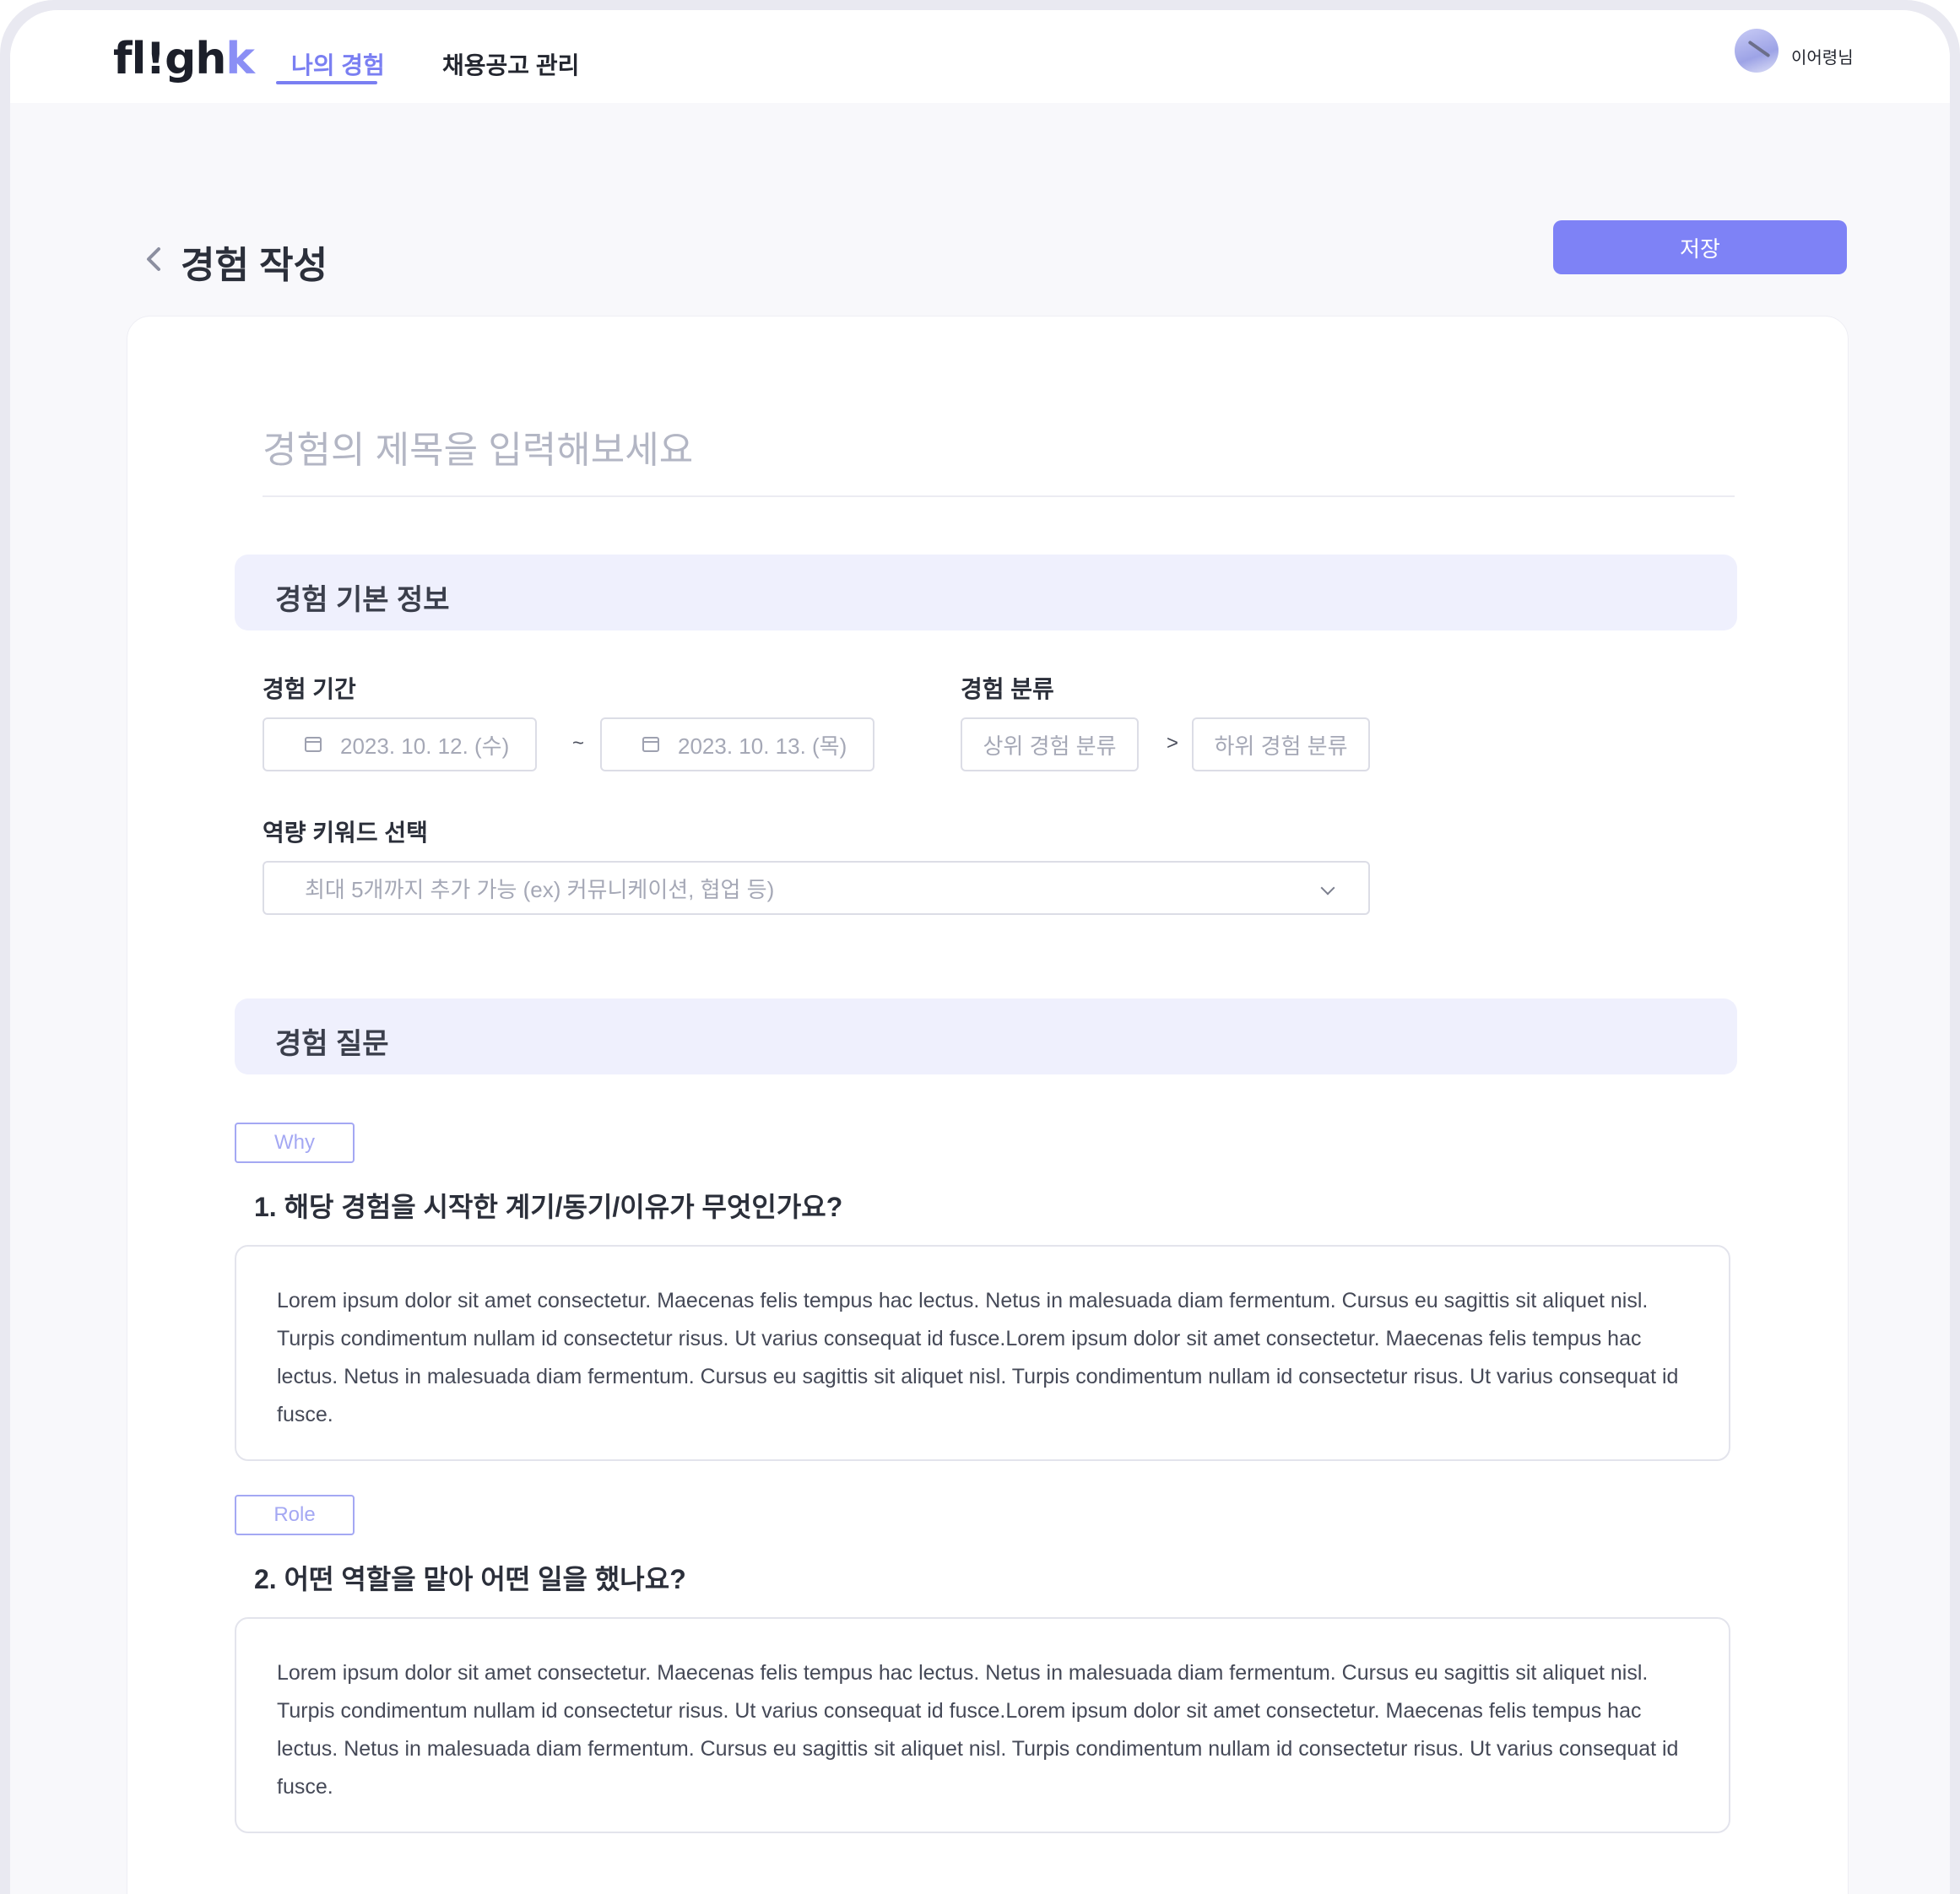  Describe the element at coordinates (1823, 56) in the screenshot. I see `user-name: 이어령님` at that location.